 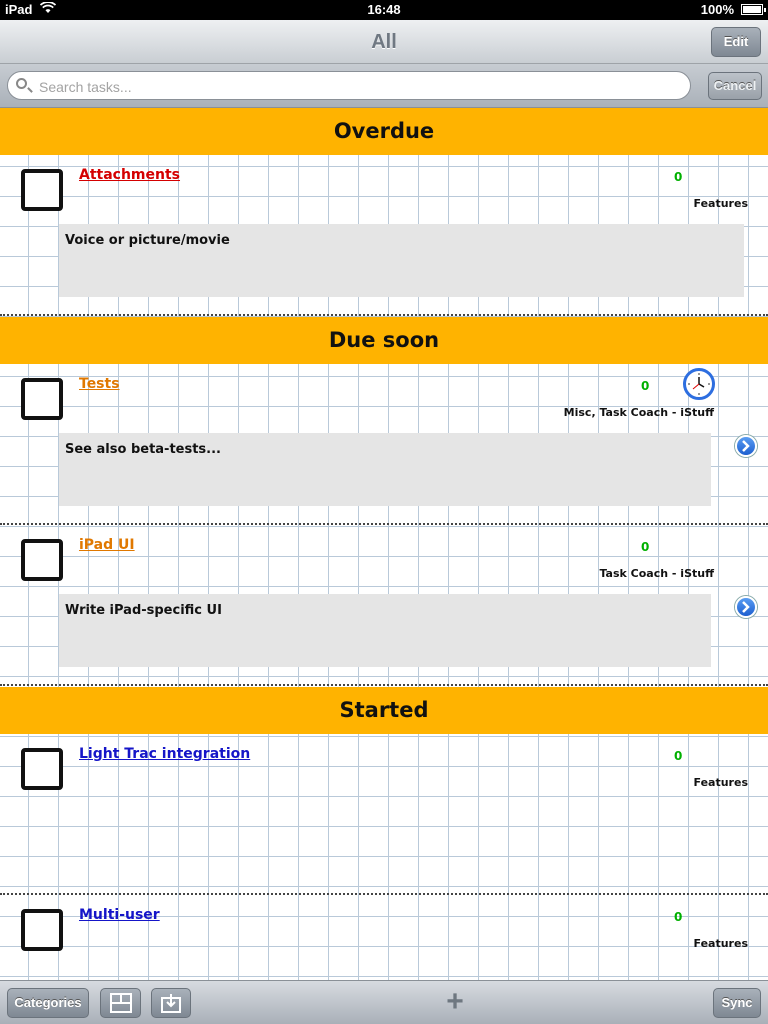 I want to click on export-button, so click(x=171, y=1003).